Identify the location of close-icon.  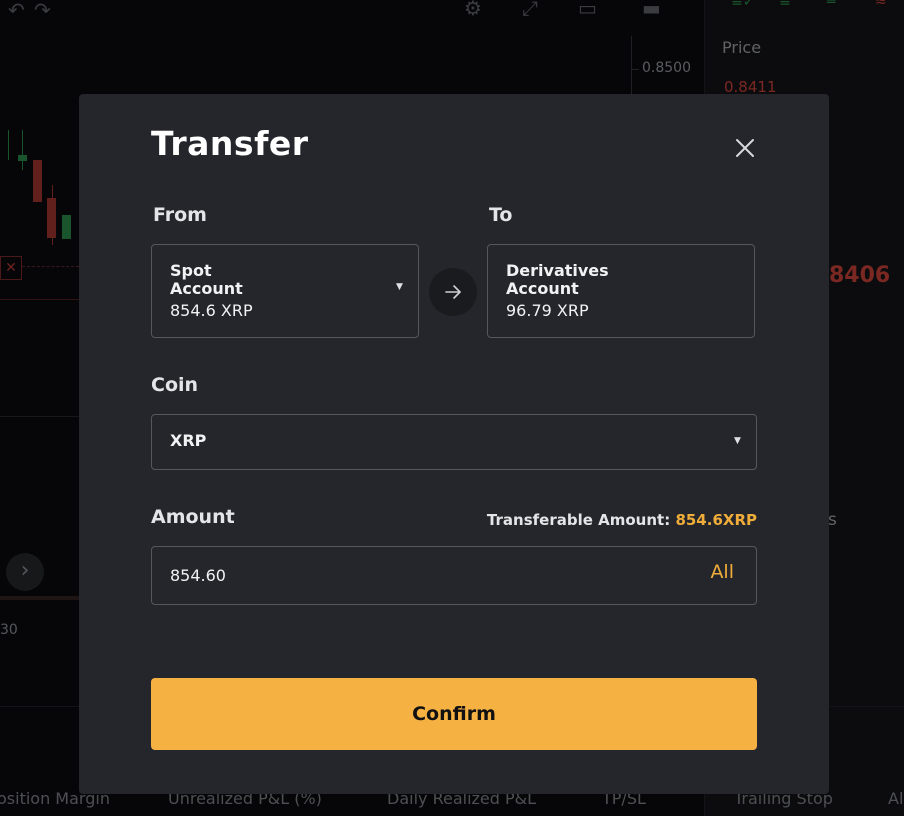
(745, 148).